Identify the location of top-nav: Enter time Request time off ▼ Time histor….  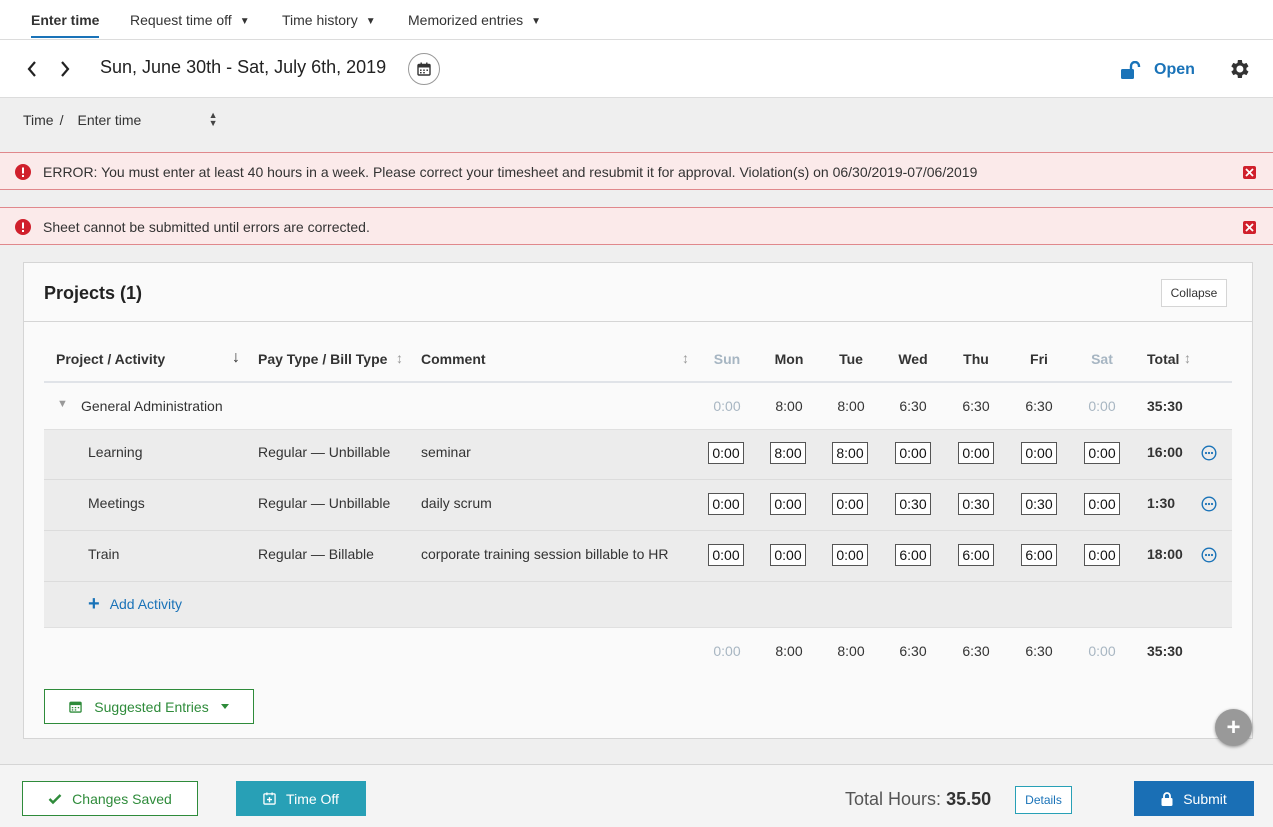
(636, 20).